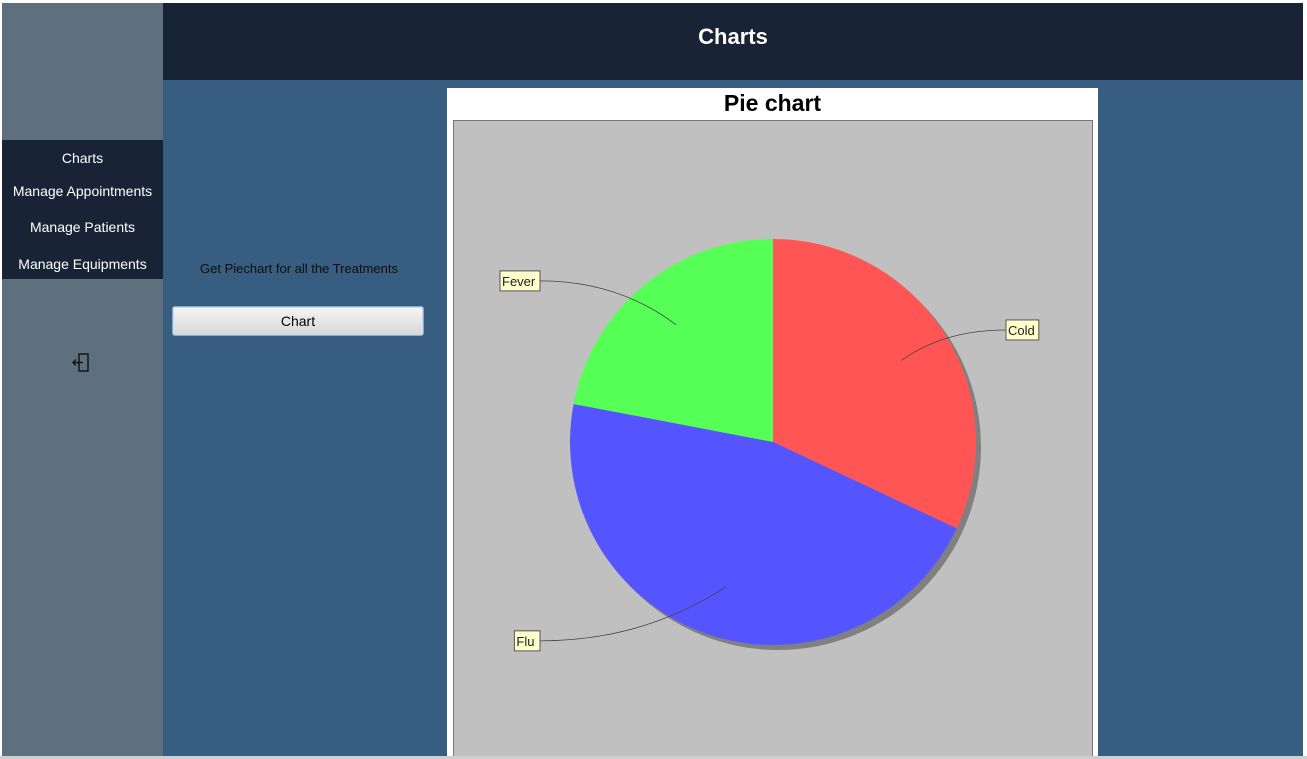  What do you see at coordinates (519, 281) in the screenshot?
I see `label-text: Fever` at bounding box center [519, 281].